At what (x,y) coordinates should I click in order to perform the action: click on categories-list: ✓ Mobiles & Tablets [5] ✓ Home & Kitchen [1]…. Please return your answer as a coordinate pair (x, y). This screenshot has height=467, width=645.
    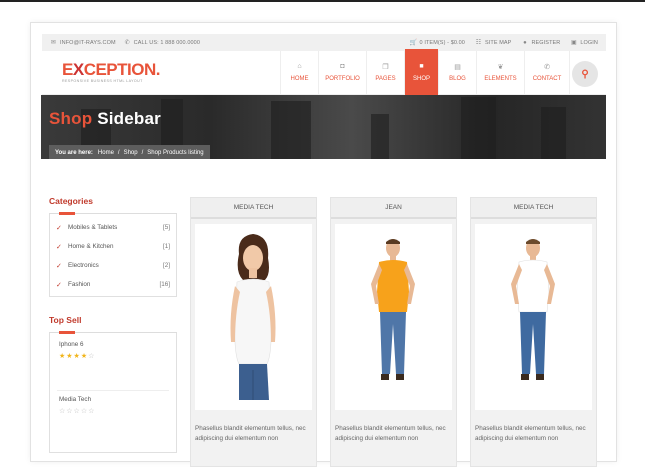
    Looking at the image, I should click on (113, 255).